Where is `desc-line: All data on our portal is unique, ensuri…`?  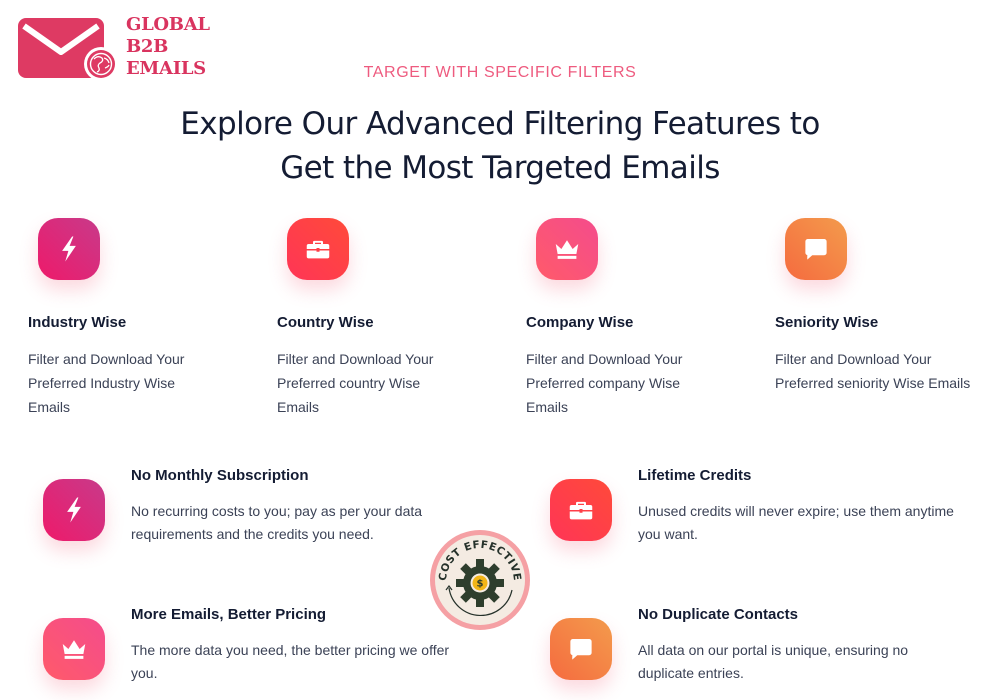
desc-line: All data on our portal is unique, ensuri… is located at coordinates (773, 650).